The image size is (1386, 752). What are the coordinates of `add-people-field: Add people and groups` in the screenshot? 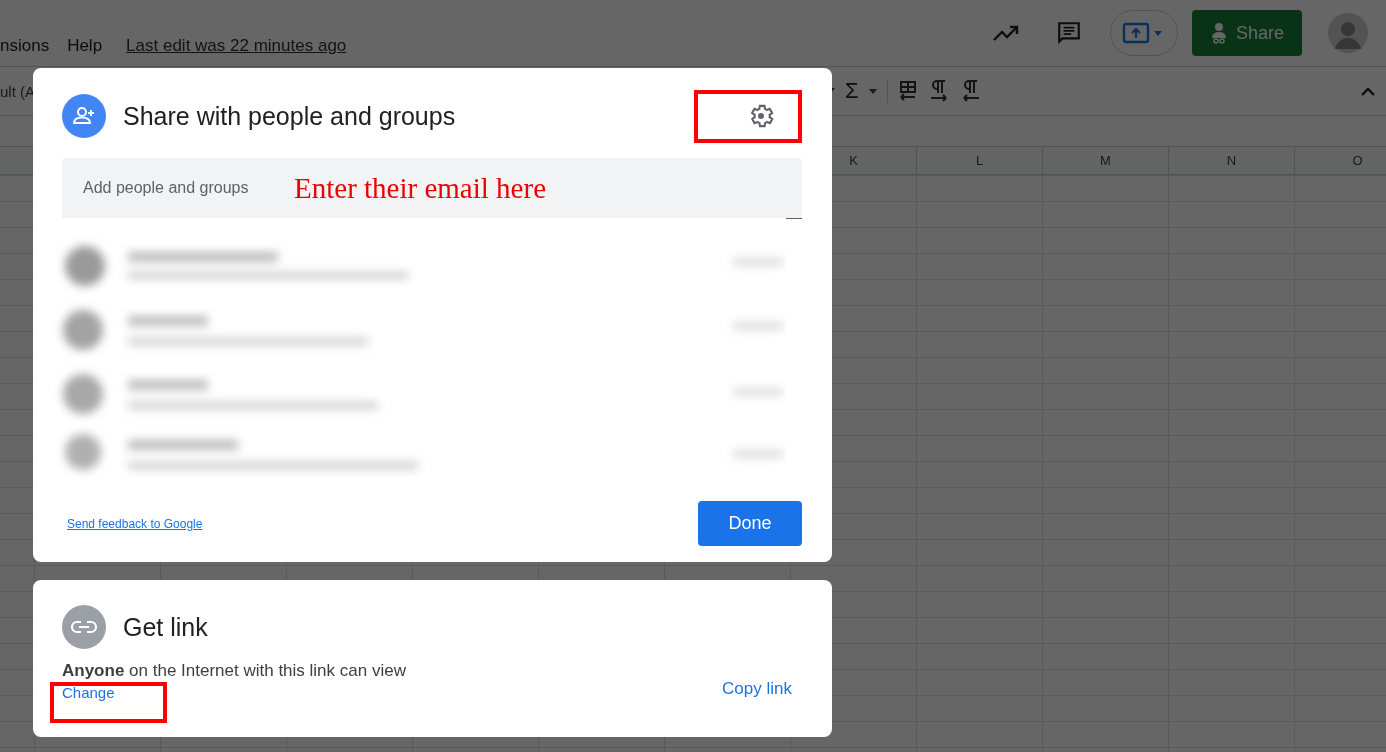 It's located at (175, 188).